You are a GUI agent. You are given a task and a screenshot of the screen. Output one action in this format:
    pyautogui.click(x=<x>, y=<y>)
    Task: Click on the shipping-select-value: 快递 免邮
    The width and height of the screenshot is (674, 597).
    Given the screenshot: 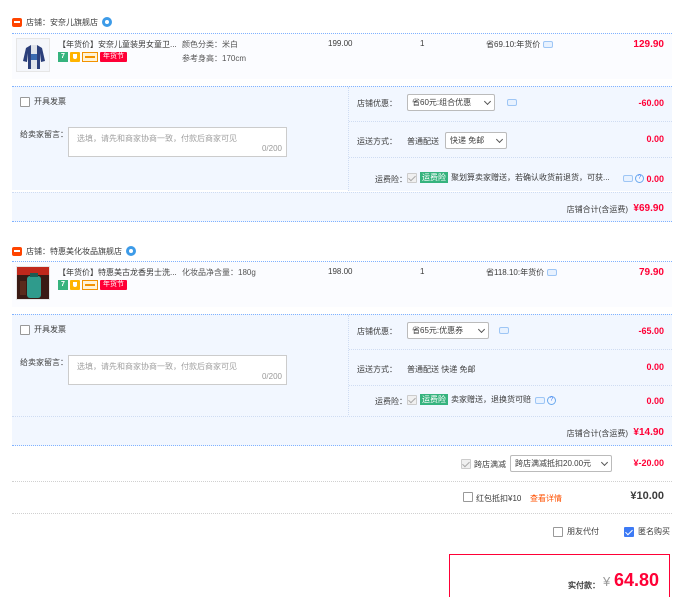 What is the action you would take?
    pyautogui.click(x=467, y=140)
    